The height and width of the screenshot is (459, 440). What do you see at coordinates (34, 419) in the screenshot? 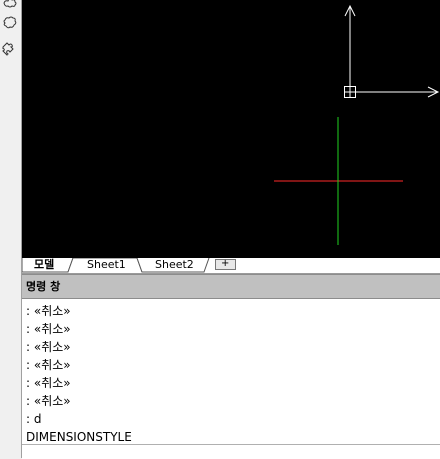
I see `history-line: : d` at bounding box center [34, 419].